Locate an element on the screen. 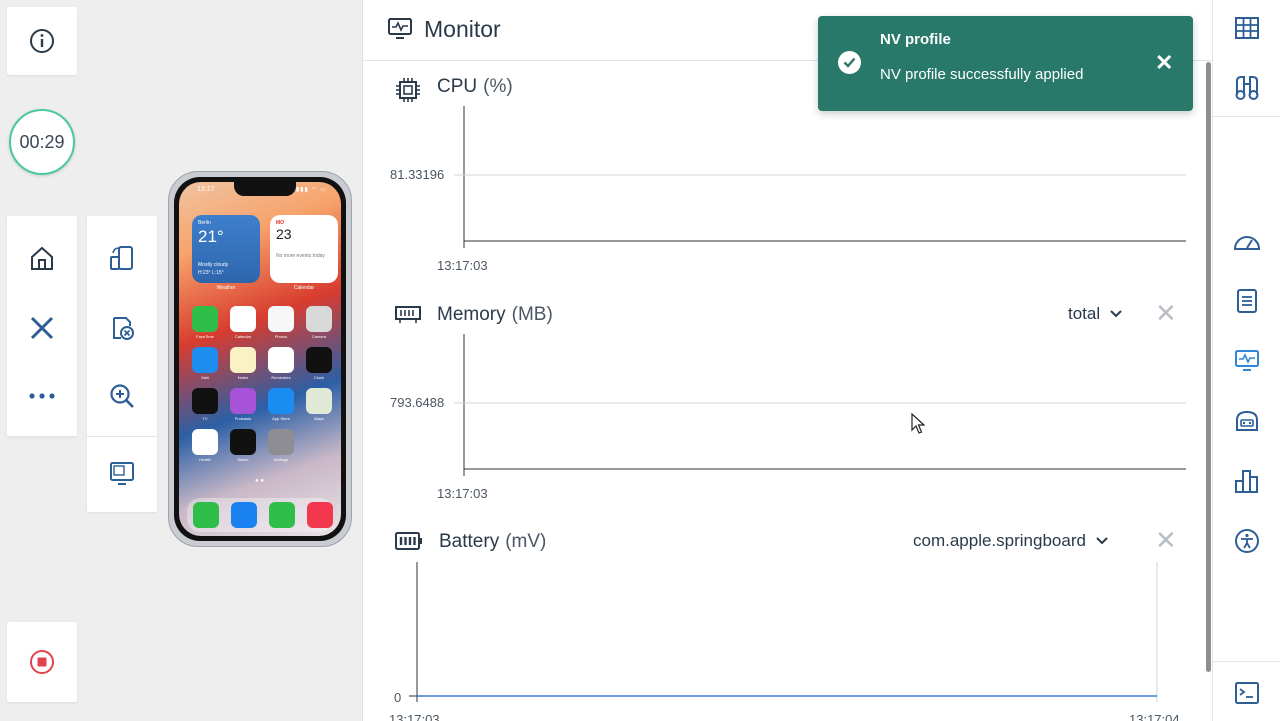 This screenshot has height=721, width=1280. stop-record-icon is located at coordinates (42, 662).